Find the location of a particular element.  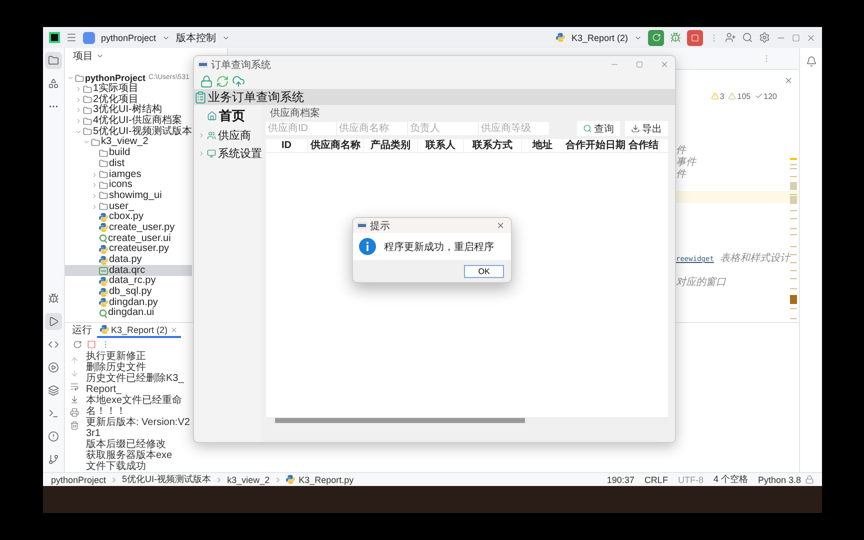

run-config-selector: K3_Report (2) is located at coordinates (599, 37).